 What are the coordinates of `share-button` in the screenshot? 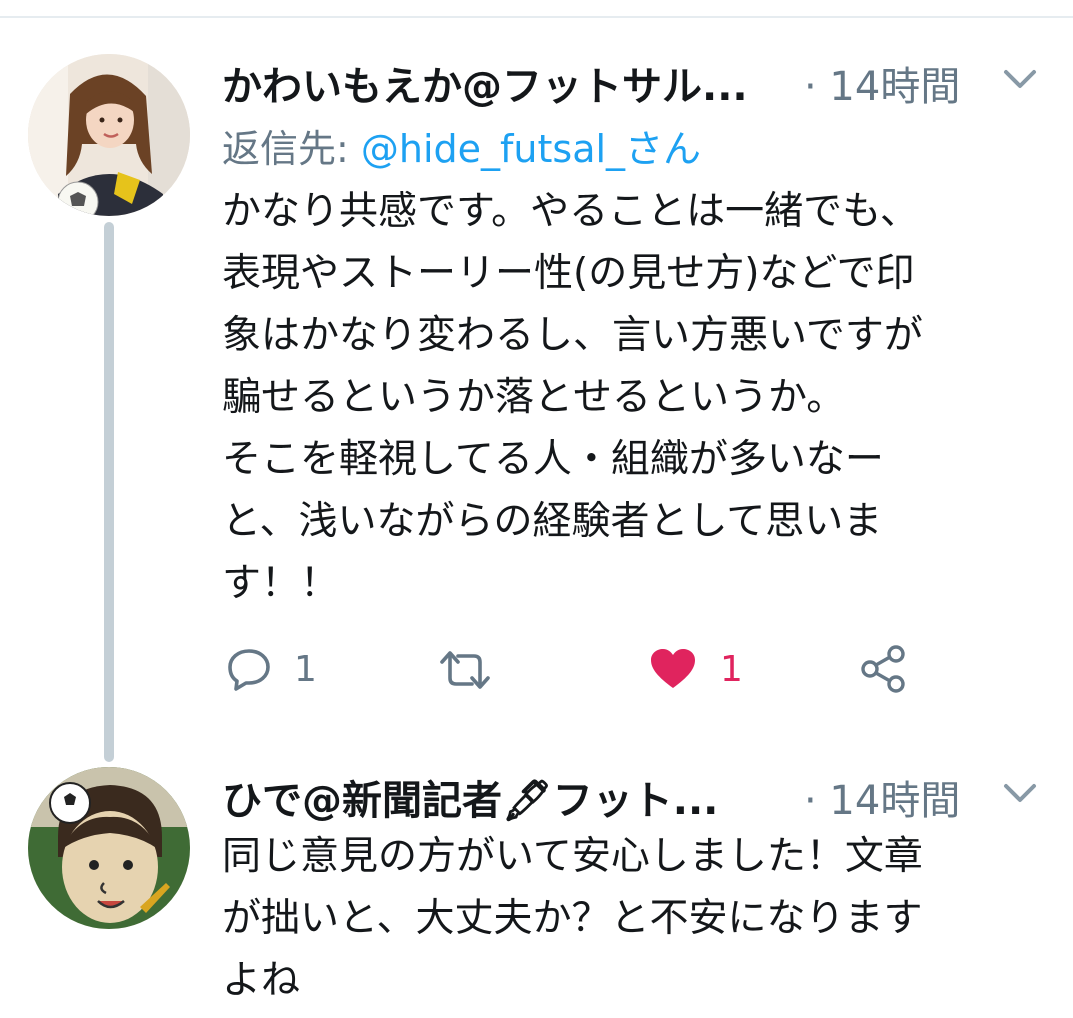 It's located at (884, 669).